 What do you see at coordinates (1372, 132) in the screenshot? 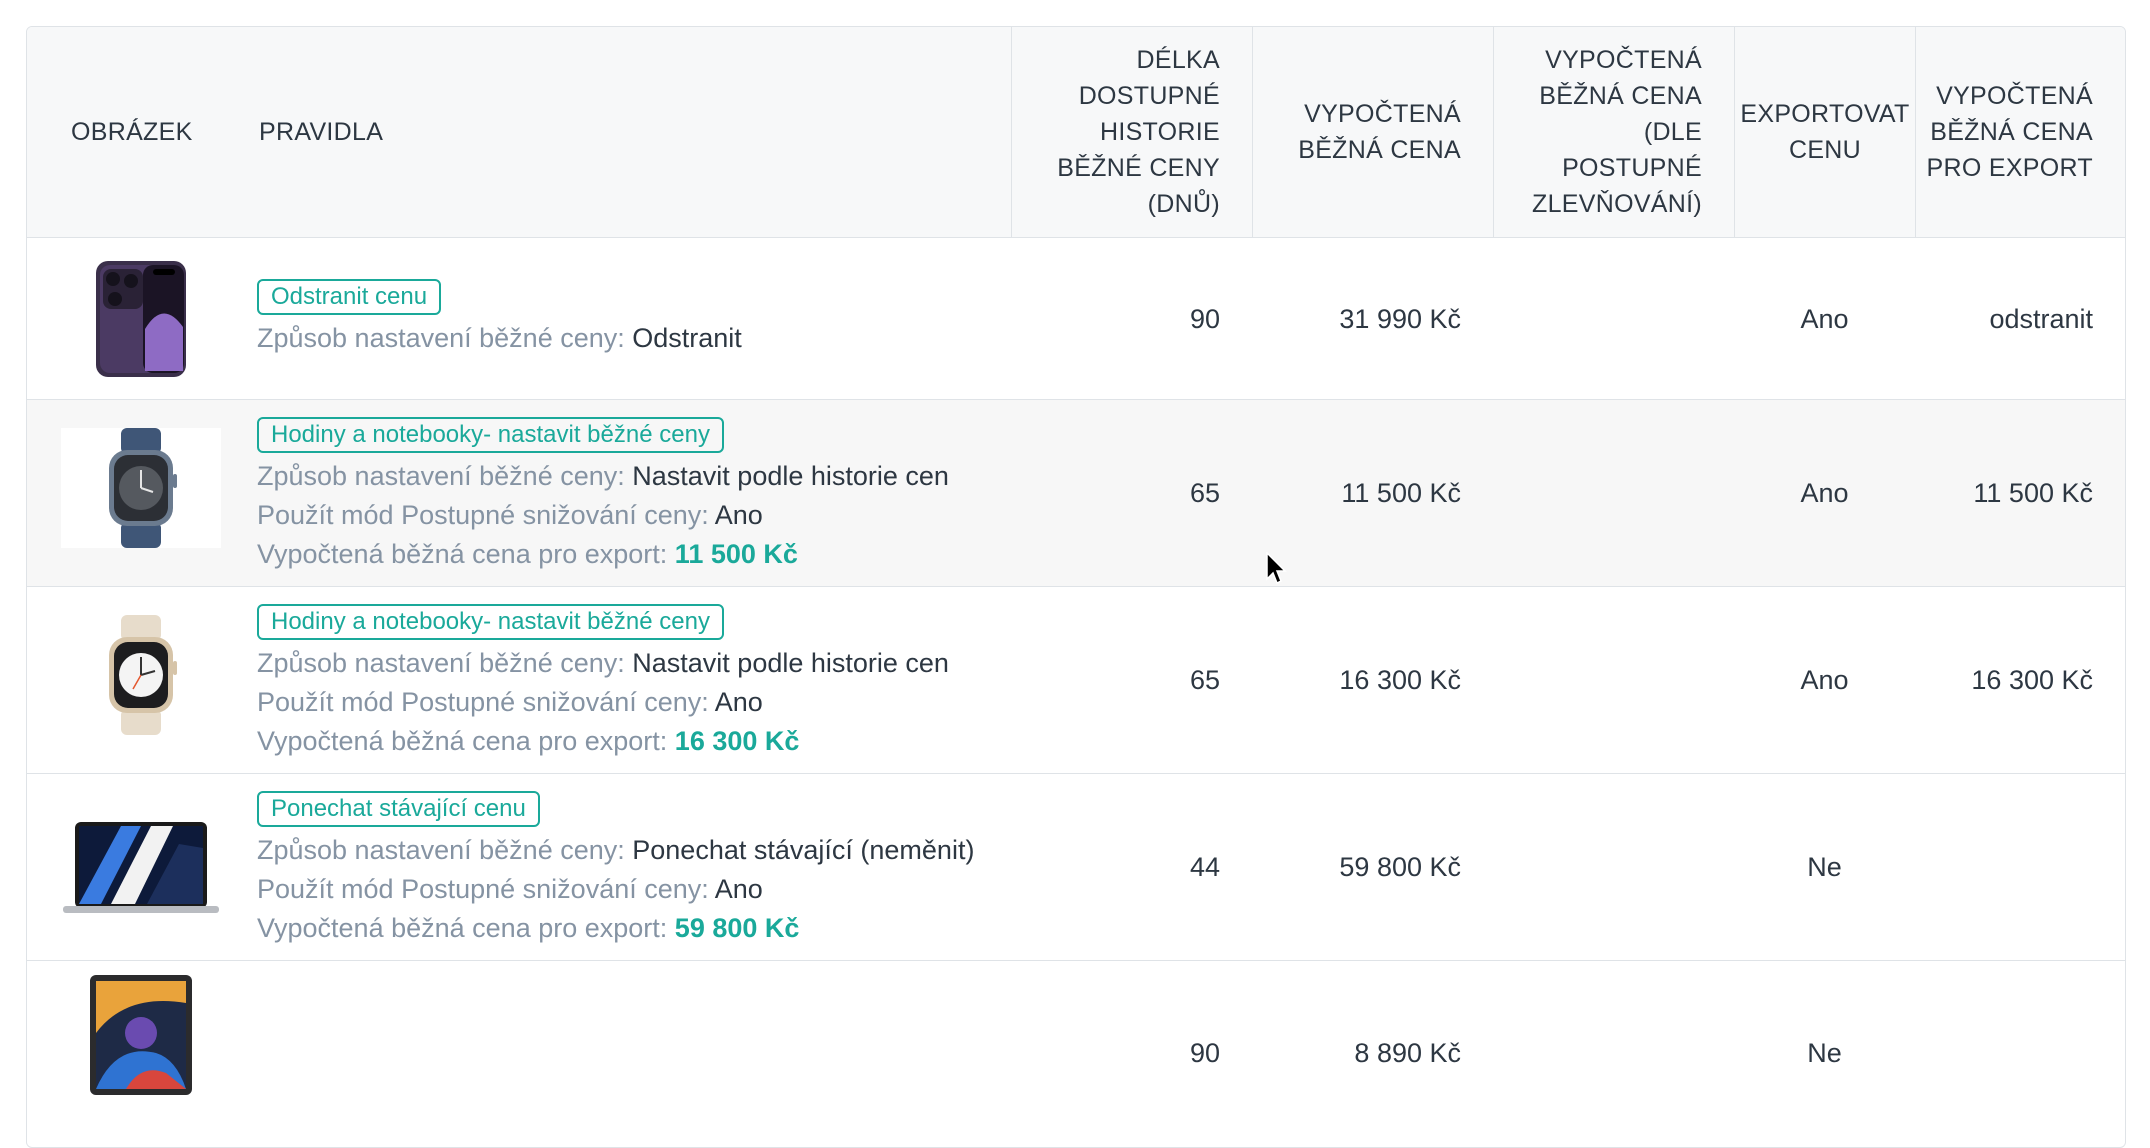
I see `col-header-computed-price: VYPOČTENÁ BĚŽNÁ CENA` at bounding box center [1372, 132].